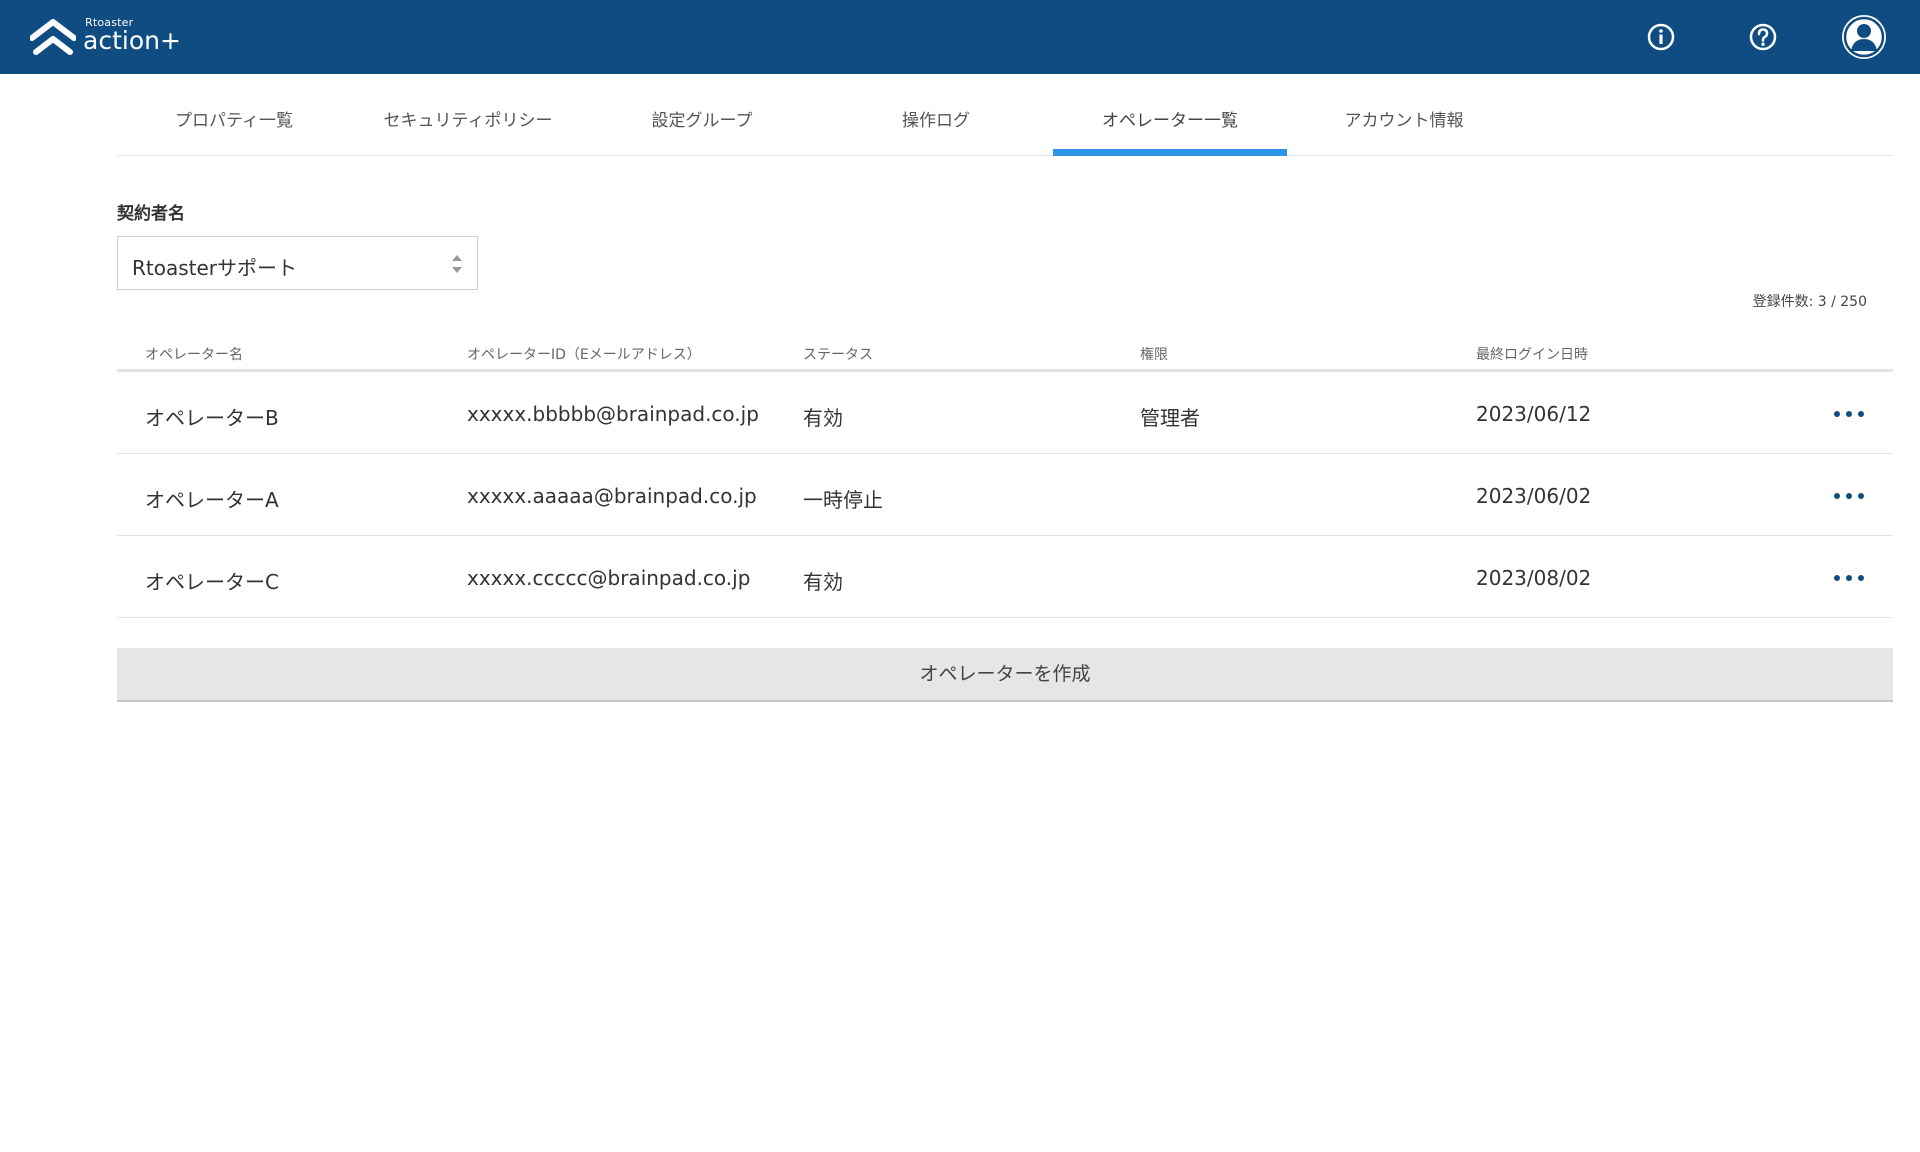  What do you see at coordinates (1534, 414) in the screenshot?
I see `operator-last-login: 2023/06/12` at bounding box center [1534, 414].